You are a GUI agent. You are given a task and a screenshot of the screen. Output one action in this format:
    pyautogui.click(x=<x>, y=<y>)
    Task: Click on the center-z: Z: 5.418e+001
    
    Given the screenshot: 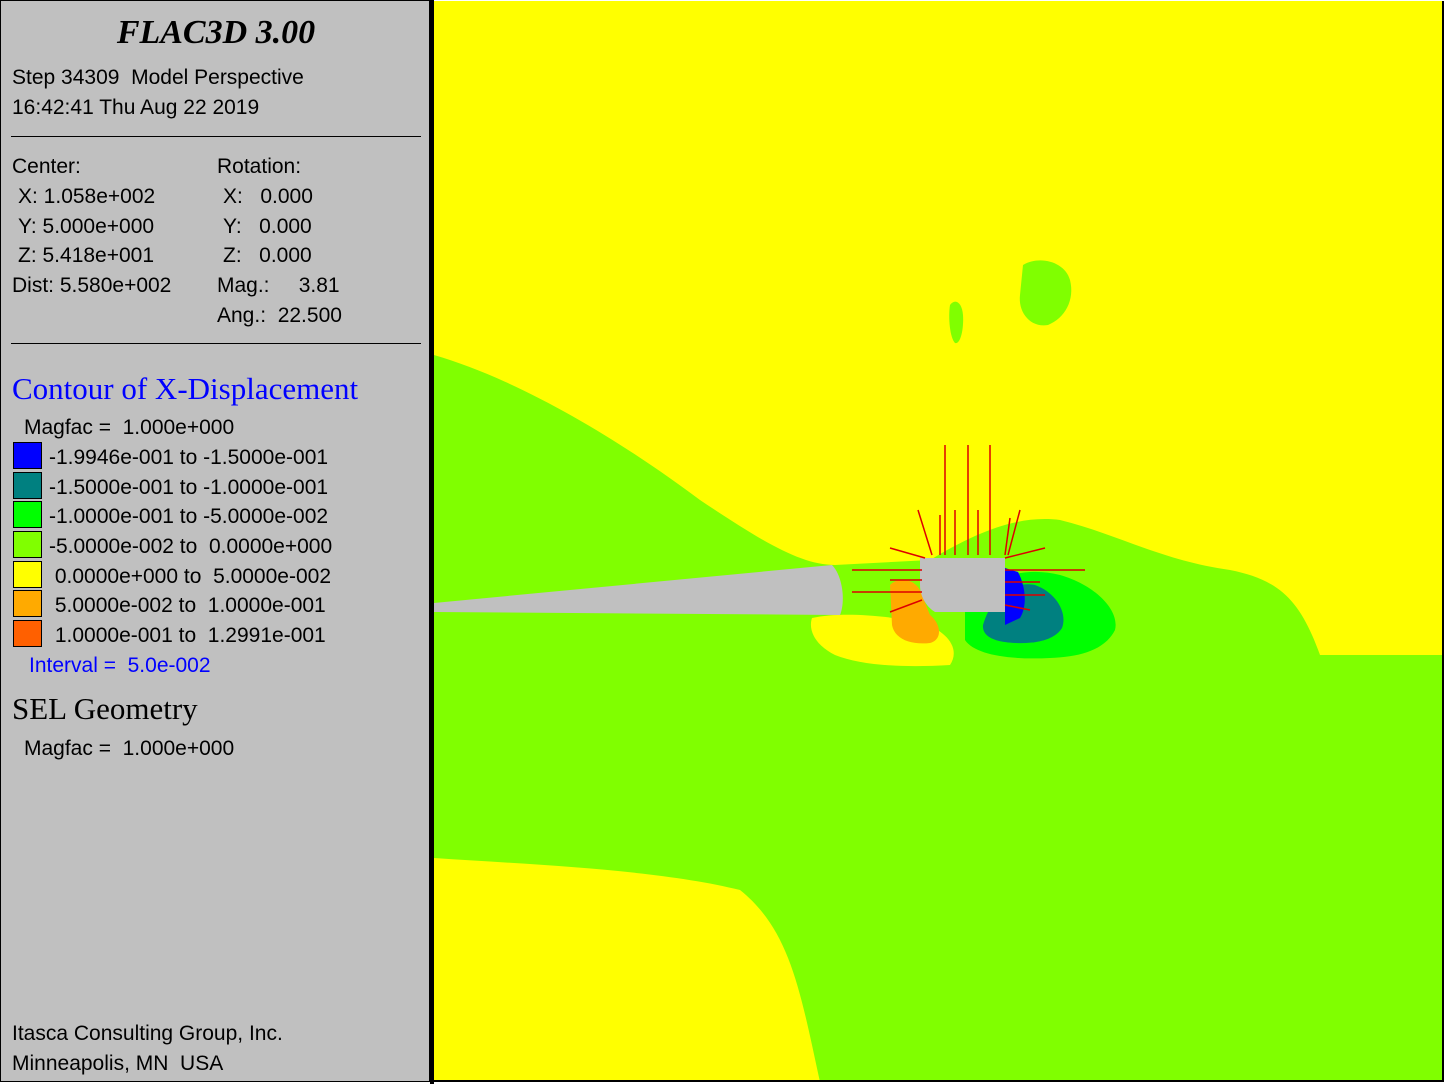 What is the action you would take?
    pyautogui.click(x=86, y=255)
    